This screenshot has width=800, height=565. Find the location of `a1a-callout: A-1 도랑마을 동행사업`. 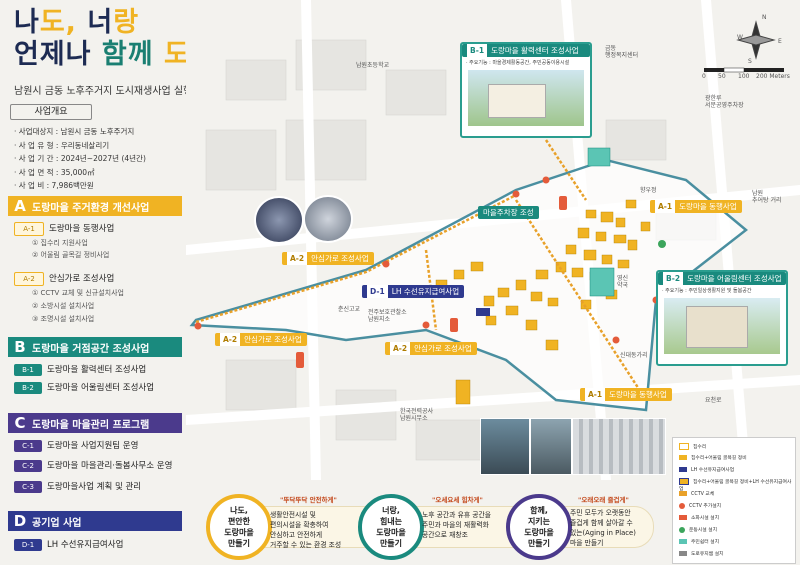

a1a-callout: A-1 도랑마을 동행사업 is located at coordinates (696, 206).